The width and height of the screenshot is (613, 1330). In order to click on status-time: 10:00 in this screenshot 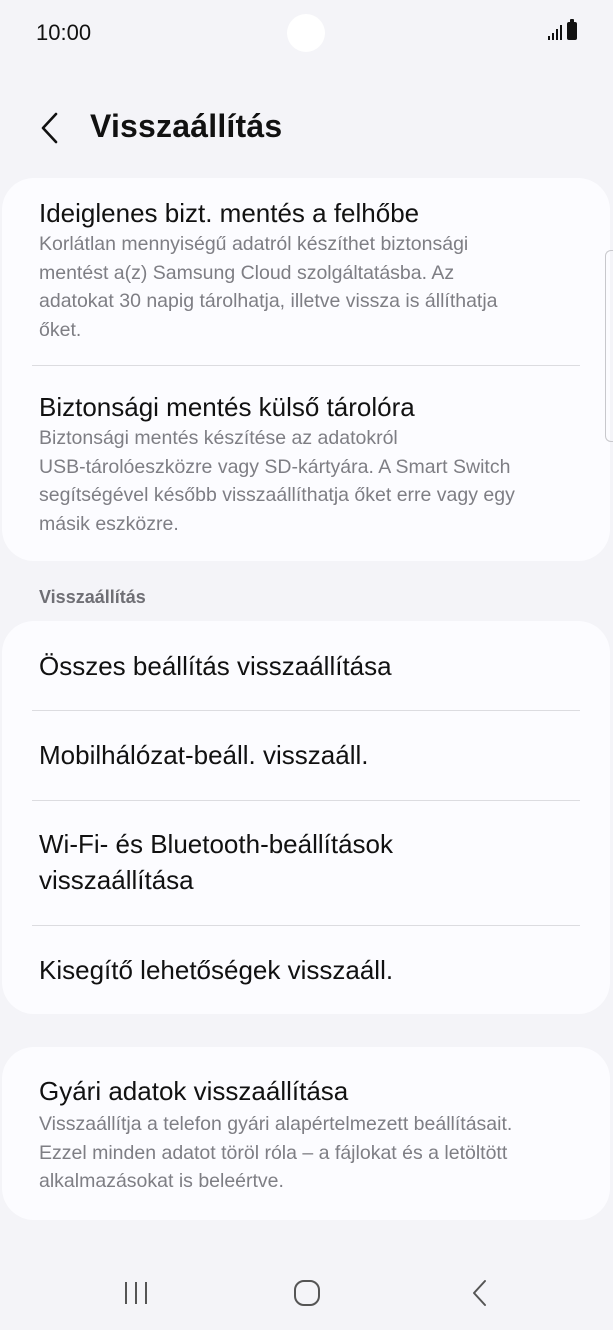, I will do `click(64, 32)`.